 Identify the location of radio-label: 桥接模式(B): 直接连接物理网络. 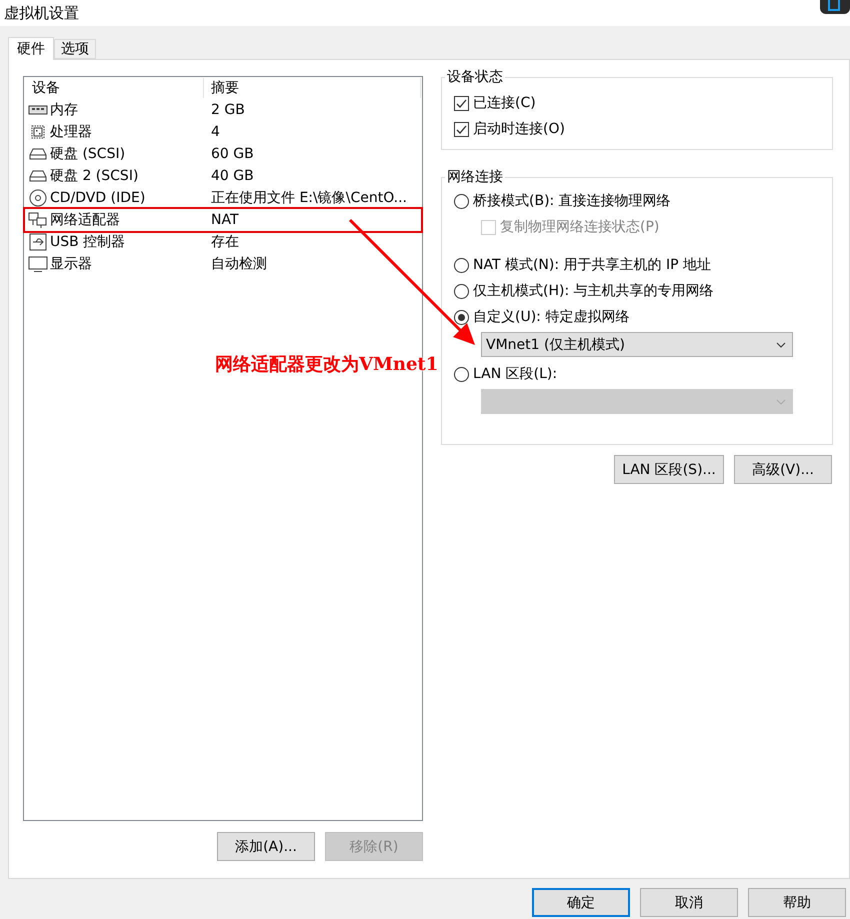
(572, 201).